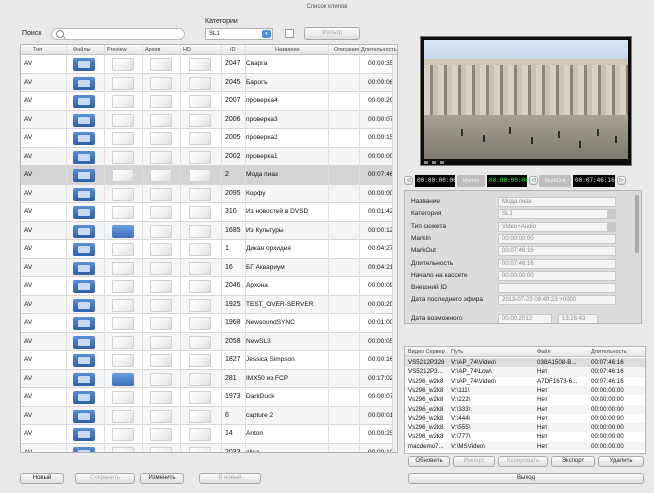  I want to click on table-row: AV16БГ Аквариум00:04:21:2C, so click(209, 267).